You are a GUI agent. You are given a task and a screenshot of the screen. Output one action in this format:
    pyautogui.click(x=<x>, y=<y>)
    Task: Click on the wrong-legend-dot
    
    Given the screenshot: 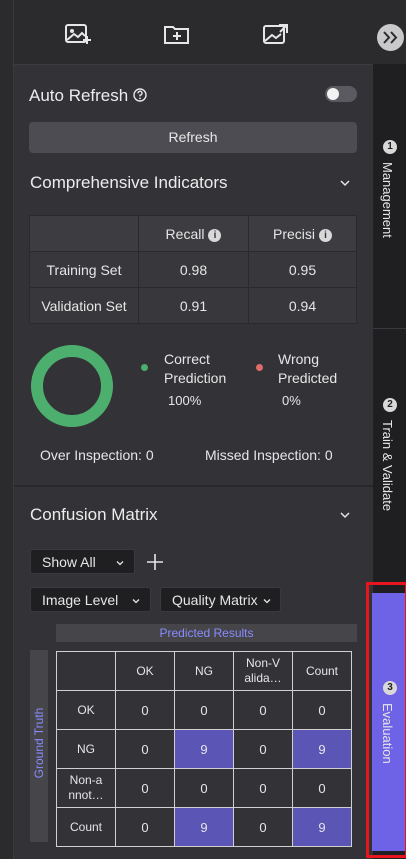 What is the action you would take?
    pyautogui.click(x=259, y=367)
    